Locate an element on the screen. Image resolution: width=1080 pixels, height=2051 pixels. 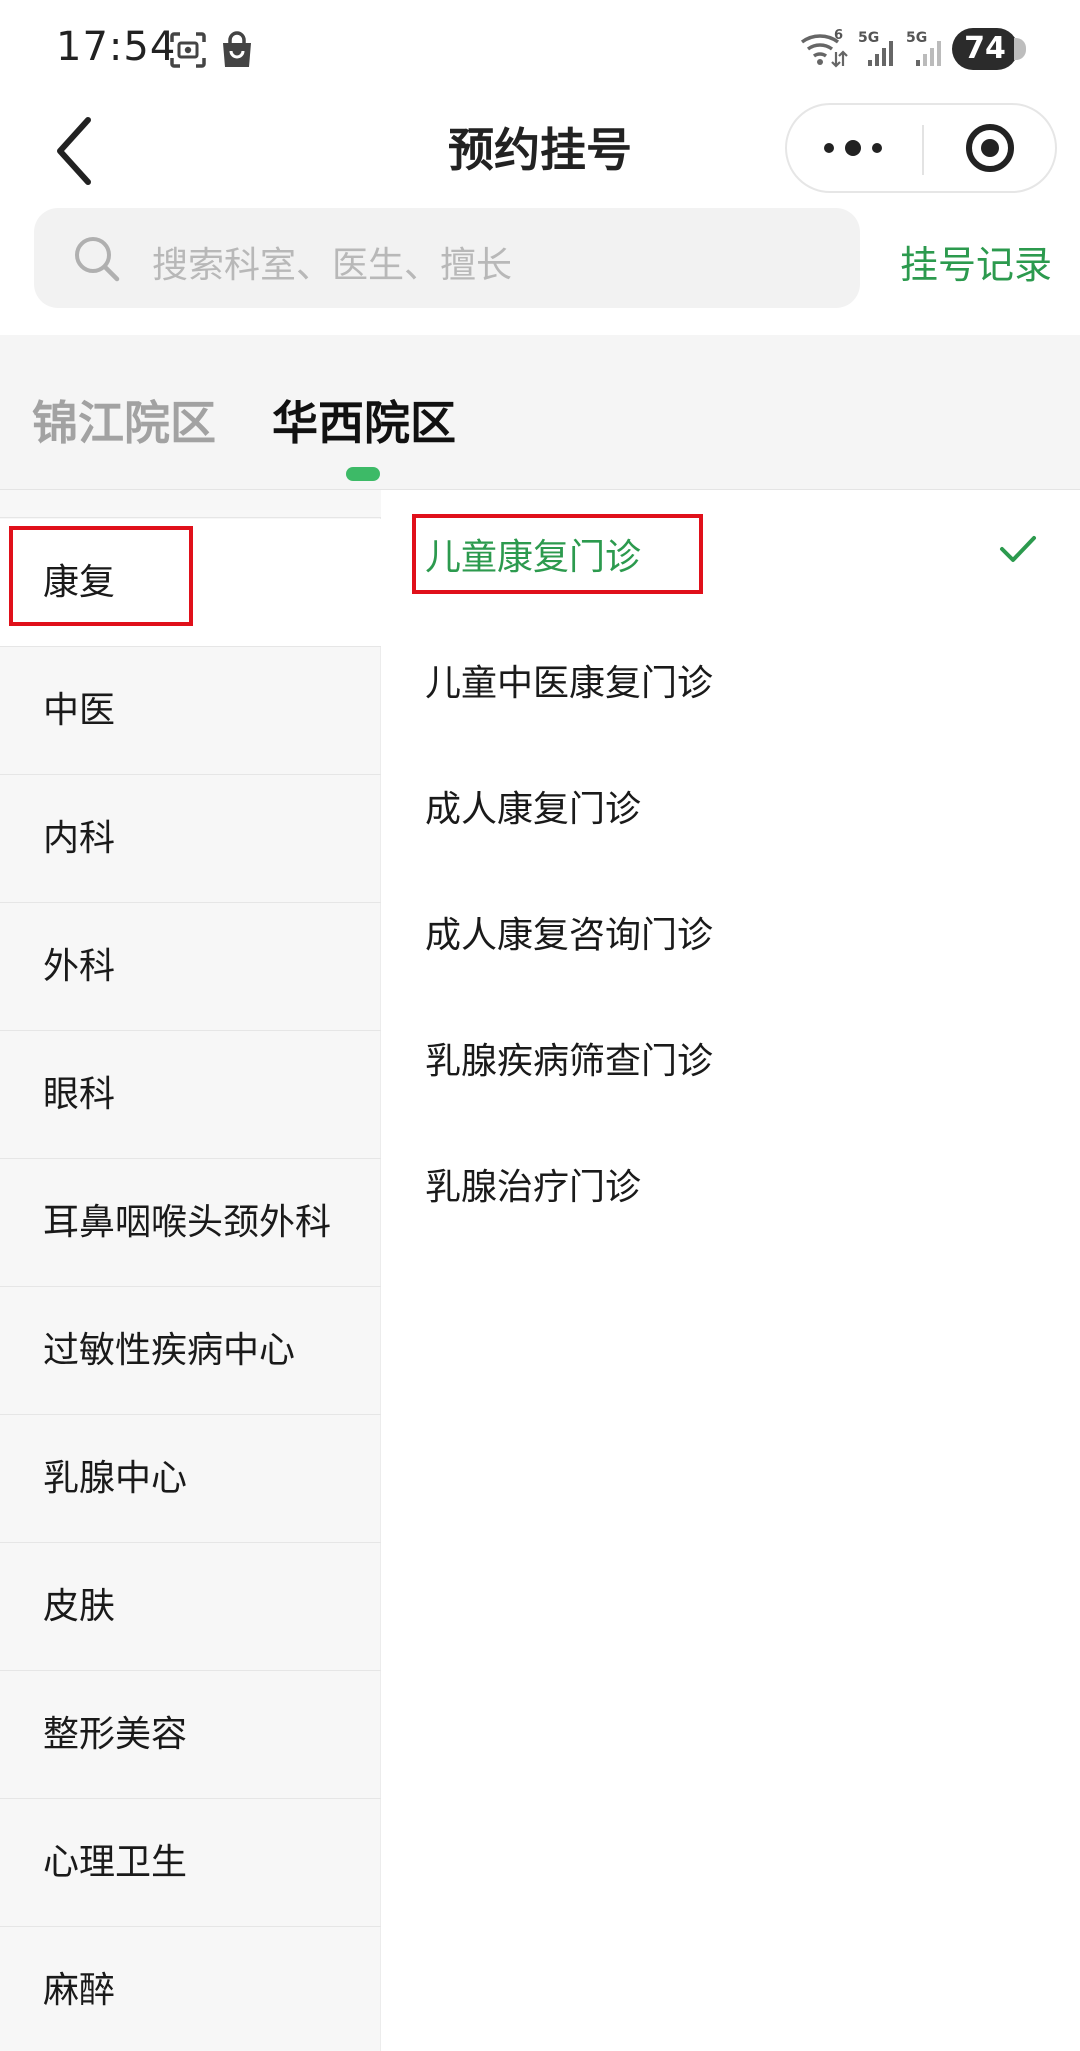
search-placeholder: 搜索科室、医生、擅长 is located at coordinates (332, 265).